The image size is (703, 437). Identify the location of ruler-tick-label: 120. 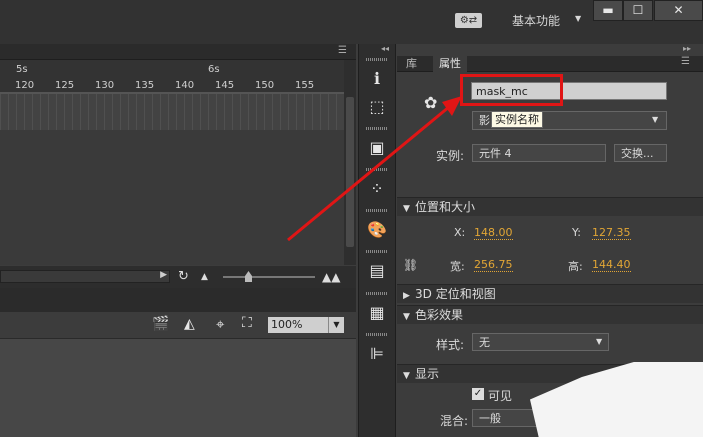
(25, 85).